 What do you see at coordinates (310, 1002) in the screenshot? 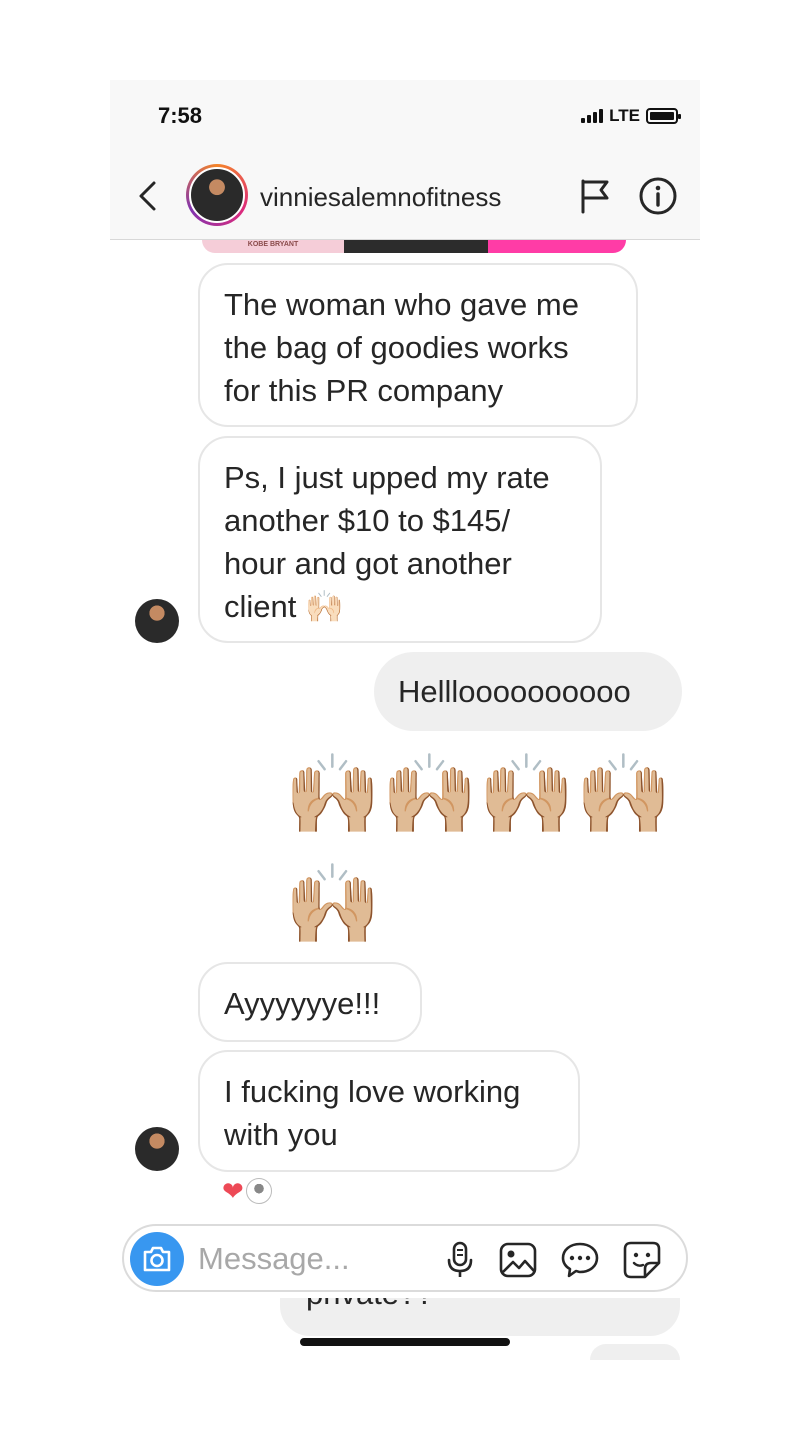
I see `message-bubble-incoming: Ayyyyyye!!!` at bounding box center [310, 1002].